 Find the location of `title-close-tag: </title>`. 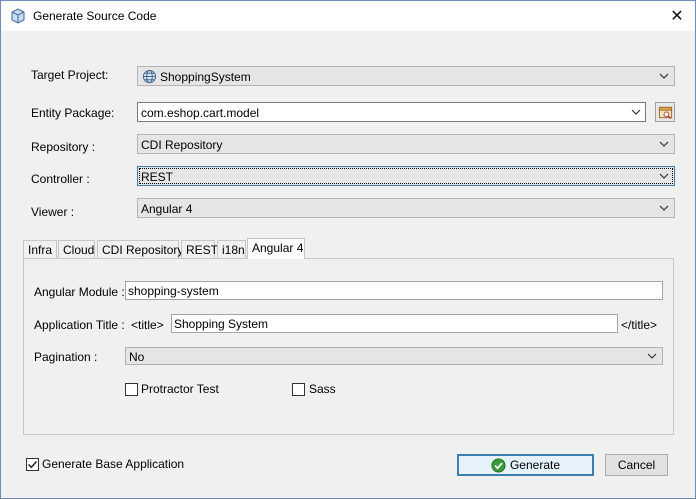

title-close-tag: </title> is located at coordinates (639, 325).